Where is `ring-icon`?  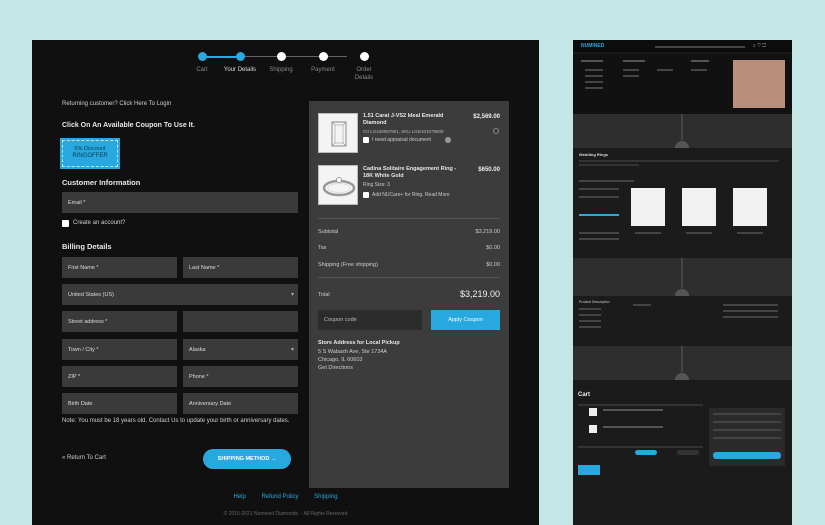
ring-icon is located at coordinates (339, 187).